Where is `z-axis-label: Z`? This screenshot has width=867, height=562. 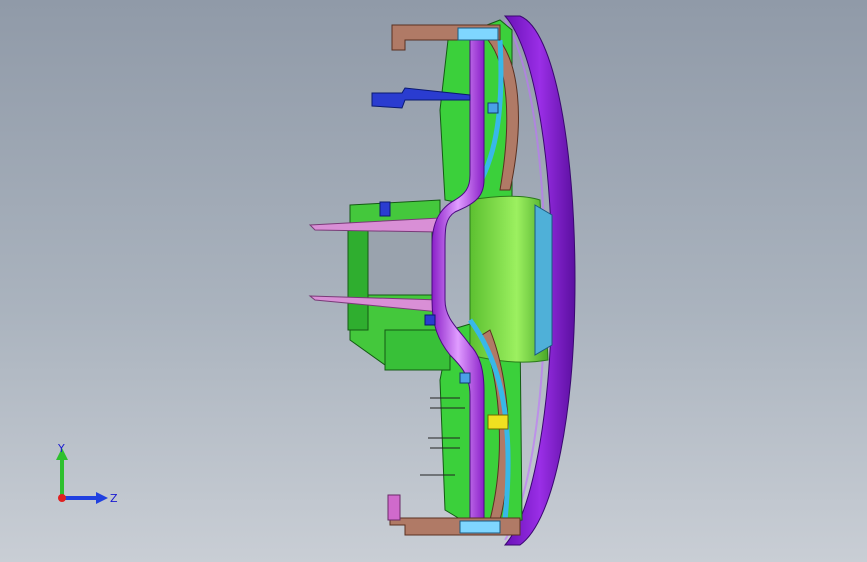
z-axis-label: Z is located at coordinates (114, 498).